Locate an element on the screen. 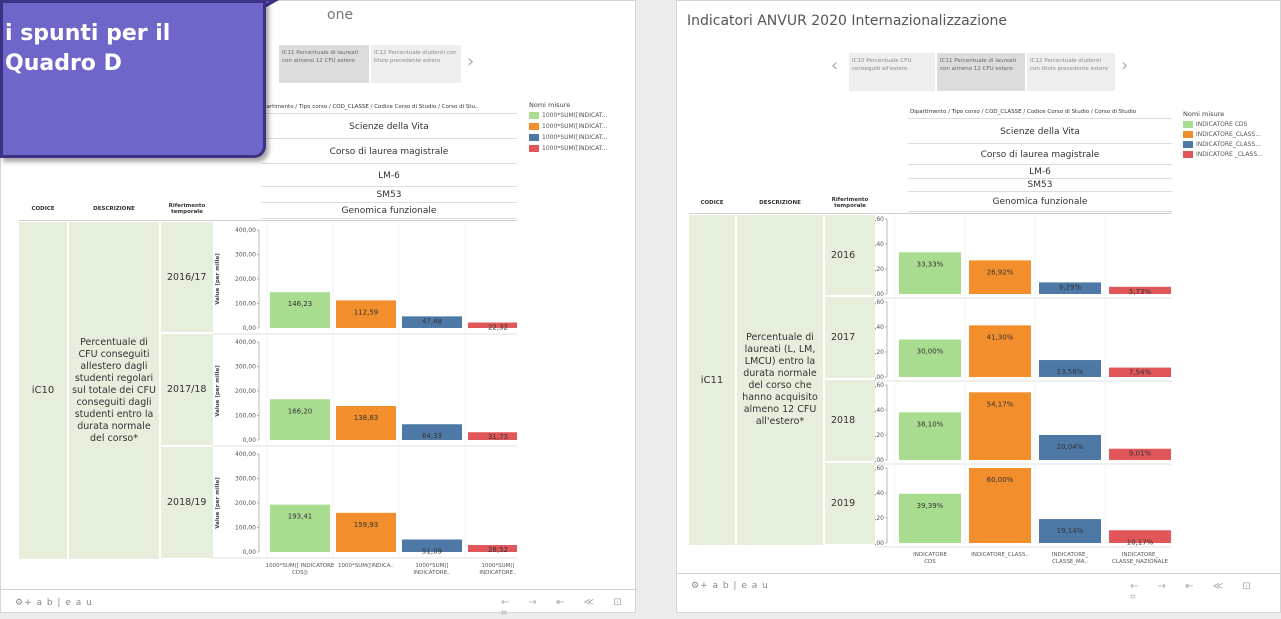  left-year-cell: 2016/17 is located at coordinates (187, 277).